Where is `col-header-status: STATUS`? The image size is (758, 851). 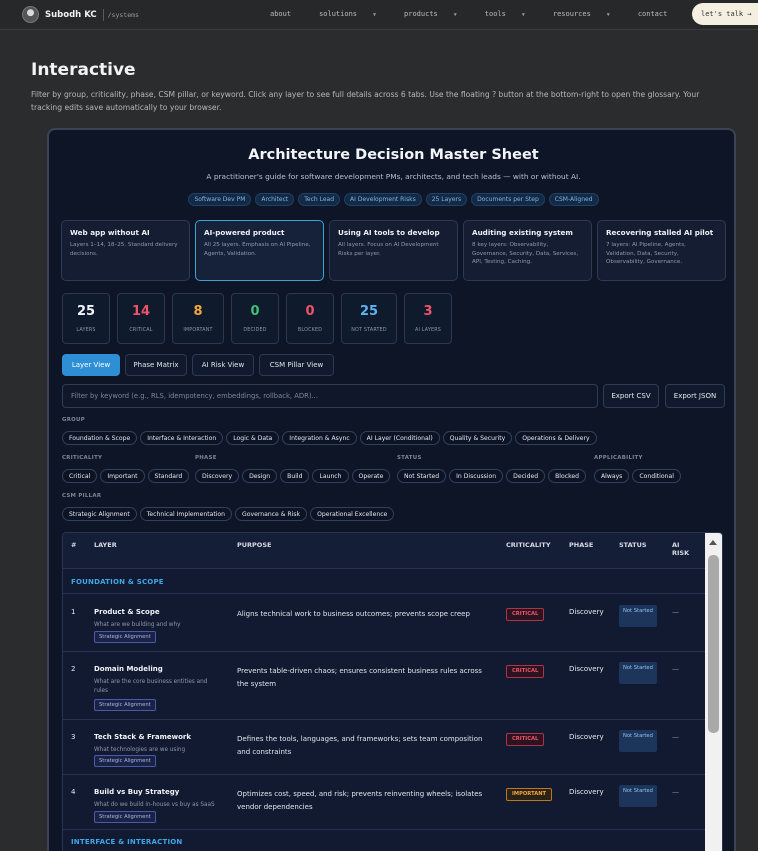
col-header-status: STATUS is located at coordinates (633, 545).